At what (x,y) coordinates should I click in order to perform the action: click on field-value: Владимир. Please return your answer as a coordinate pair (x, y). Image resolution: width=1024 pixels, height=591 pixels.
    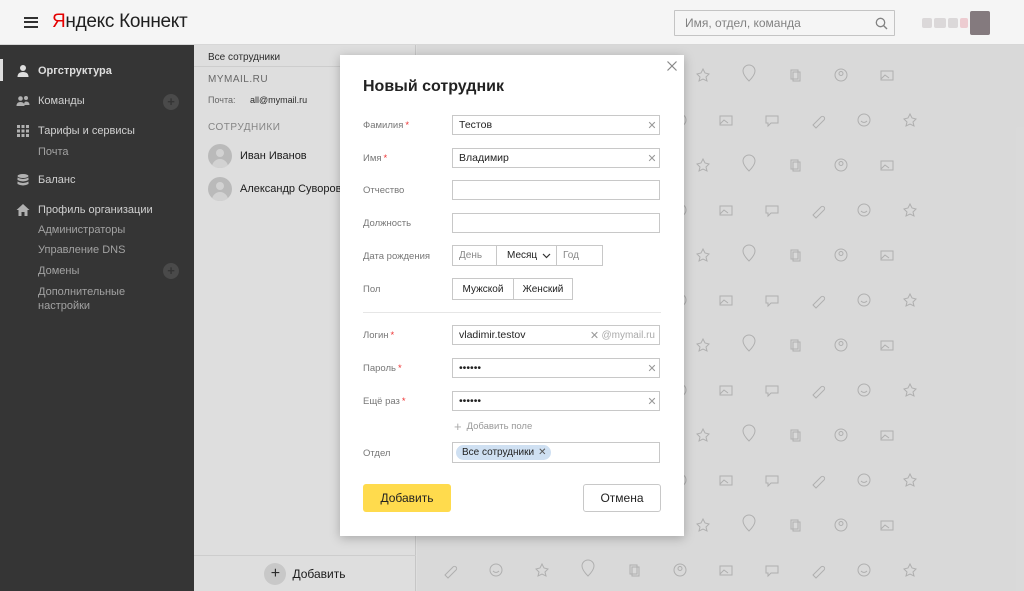
    Looking at the image, I should click on (484, 158).